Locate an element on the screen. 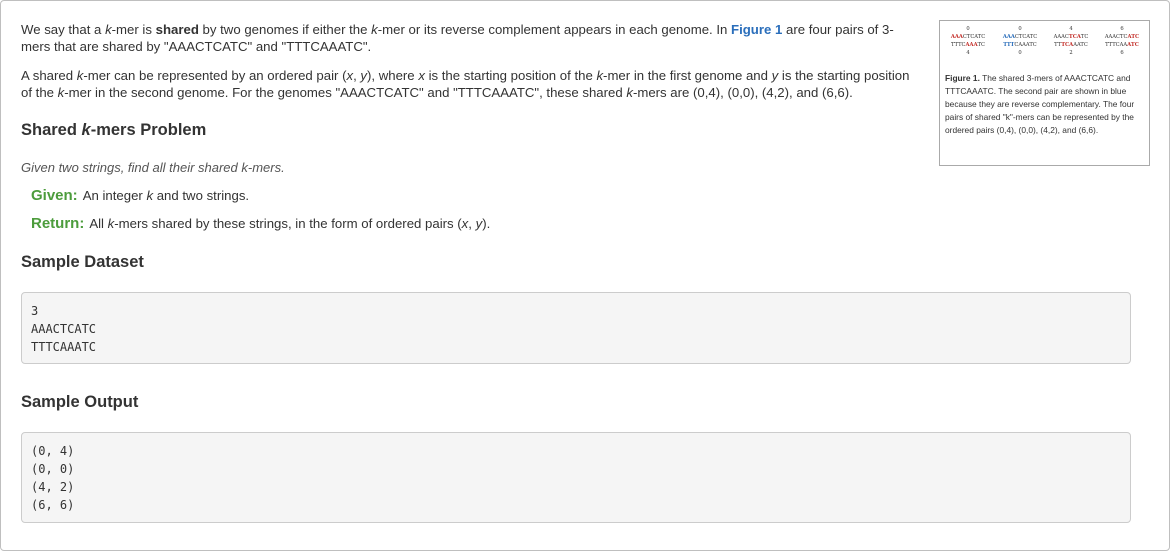 The image size is (1170, 551). code-line: (4, 2) is located at coordinates (53, 487).